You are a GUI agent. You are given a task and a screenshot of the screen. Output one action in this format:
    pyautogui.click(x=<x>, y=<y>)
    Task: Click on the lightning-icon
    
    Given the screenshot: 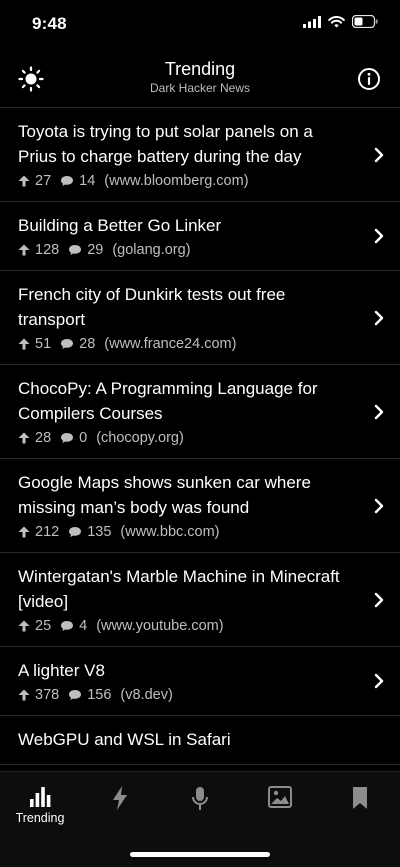 What is the action you would take?
    pyautogui.click(x=120, y=798)
    